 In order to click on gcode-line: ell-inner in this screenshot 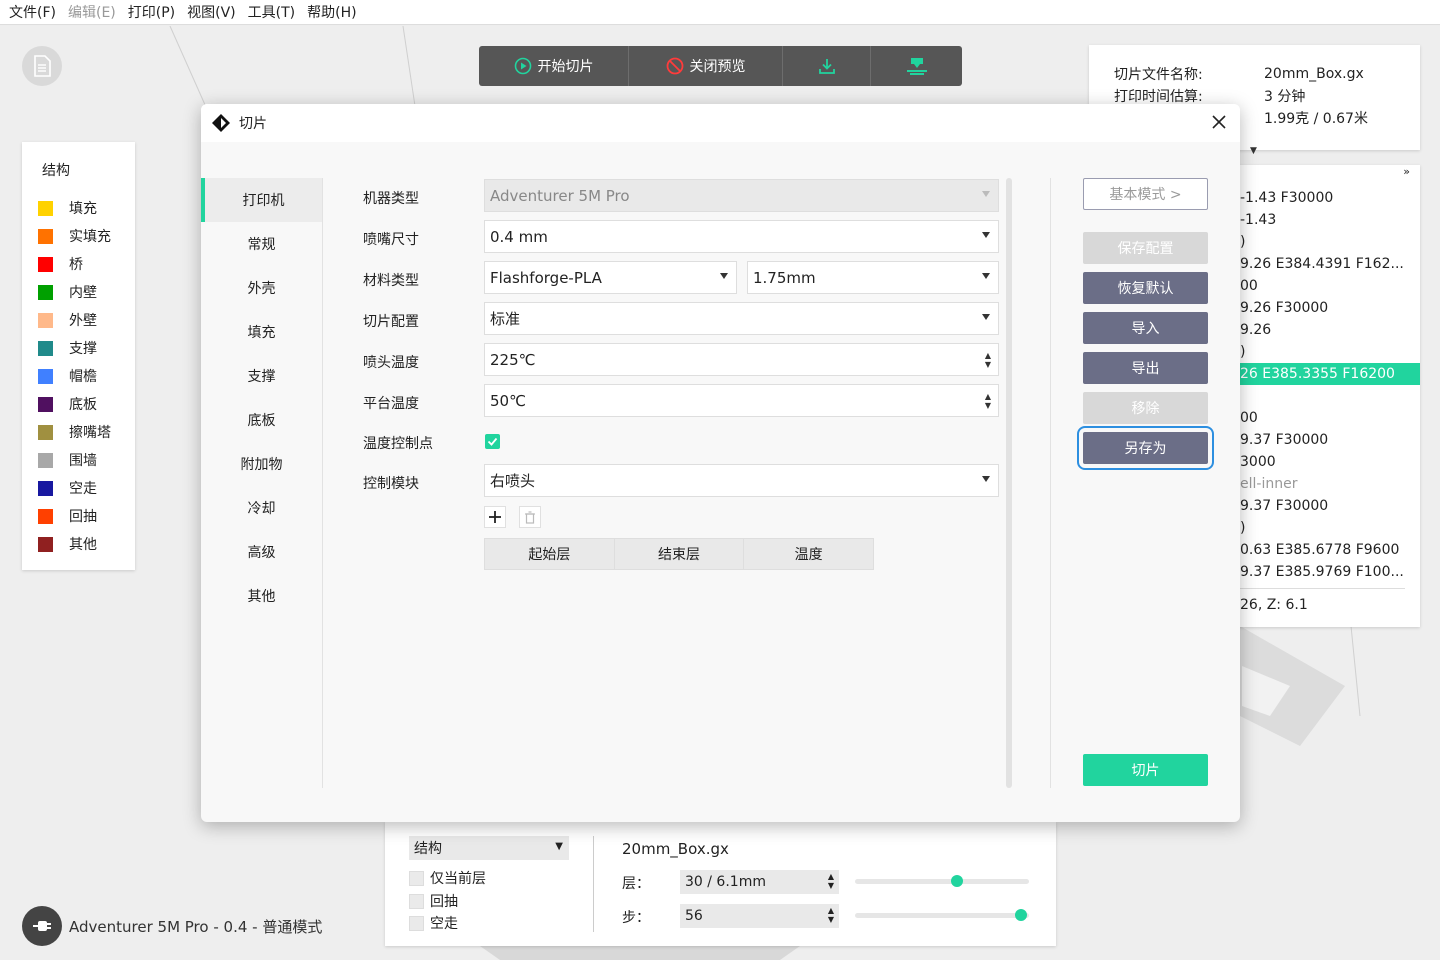, I will do `click(1268, 484)`.